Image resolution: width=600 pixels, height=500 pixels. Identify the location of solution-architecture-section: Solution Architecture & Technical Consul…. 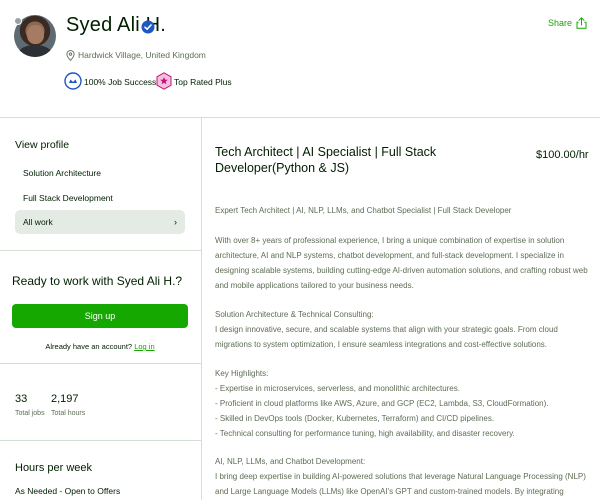
(402, 329).